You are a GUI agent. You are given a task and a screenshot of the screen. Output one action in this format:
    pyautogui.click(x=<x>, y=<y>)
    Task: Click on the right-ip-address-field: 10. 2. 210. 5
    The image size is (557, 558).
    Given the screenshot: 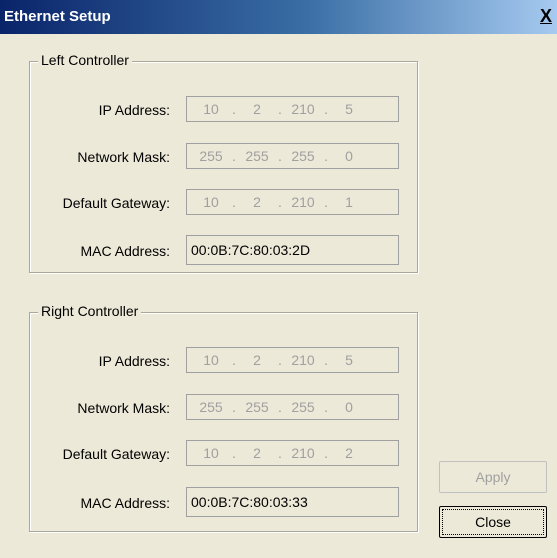 What is the action you would take?
    pyautogui.click(x=292, y=360)
    